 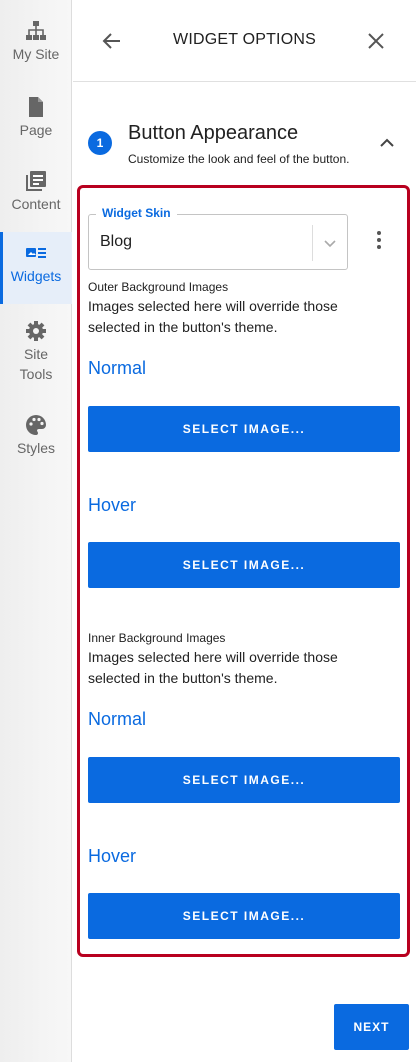 I want to click on nav-item-my-site: My Site, so click(x=36, y=46).